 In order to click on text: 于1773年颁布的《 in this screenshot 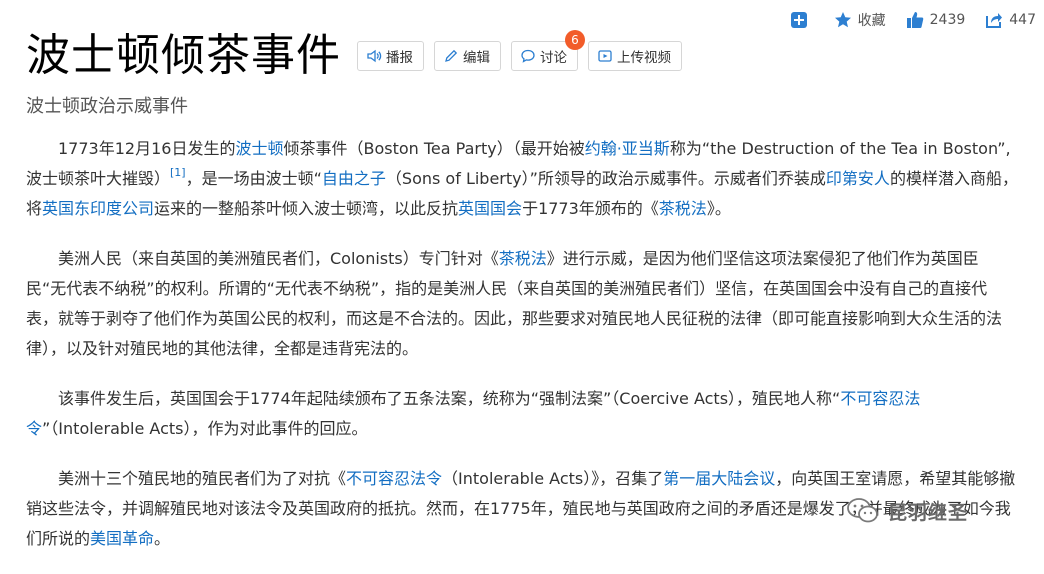, I will do `click(590, 208)`.